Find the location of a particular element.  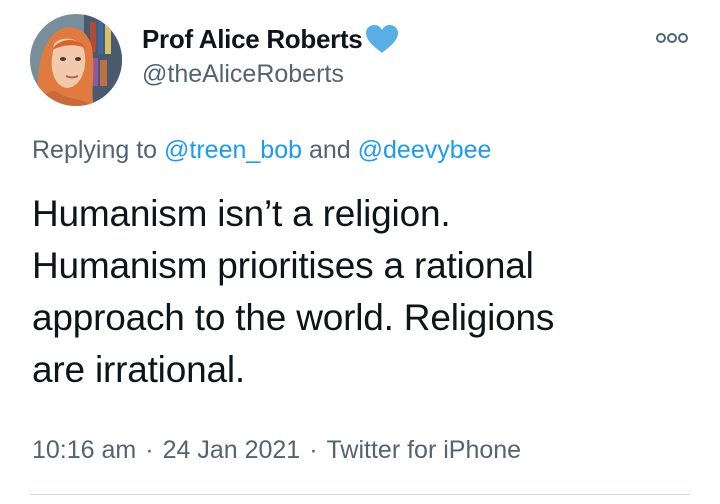

tweet-meta: 10:16 am · 24 Jan 2021 · Twitter for iPhone is located at coordinates (276, 450).